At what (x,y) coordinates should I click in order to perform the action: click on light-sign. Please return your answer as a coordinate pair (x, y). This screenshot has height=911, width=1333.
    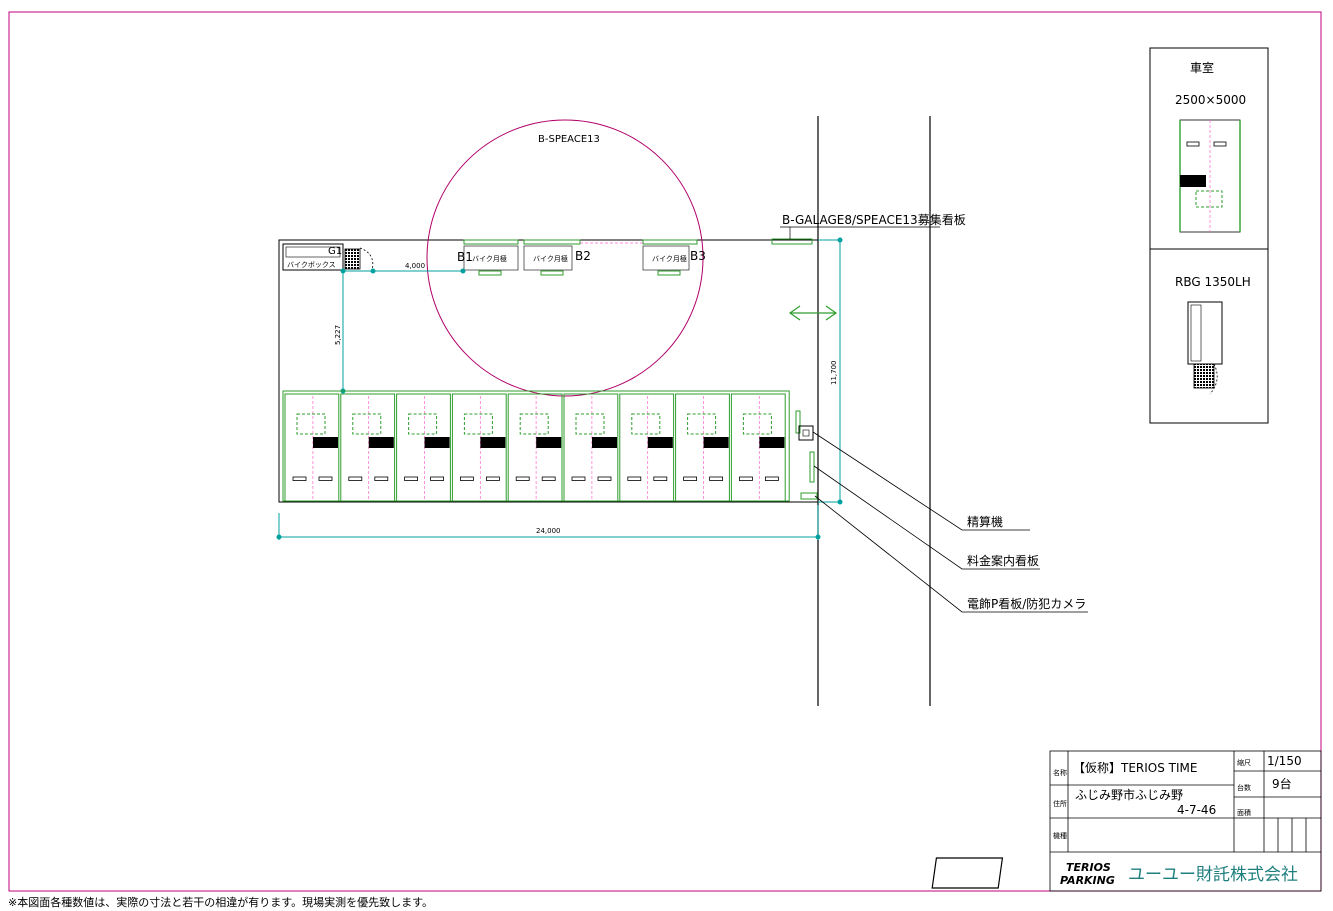
    Looking at the image, I should click on (809, 496).